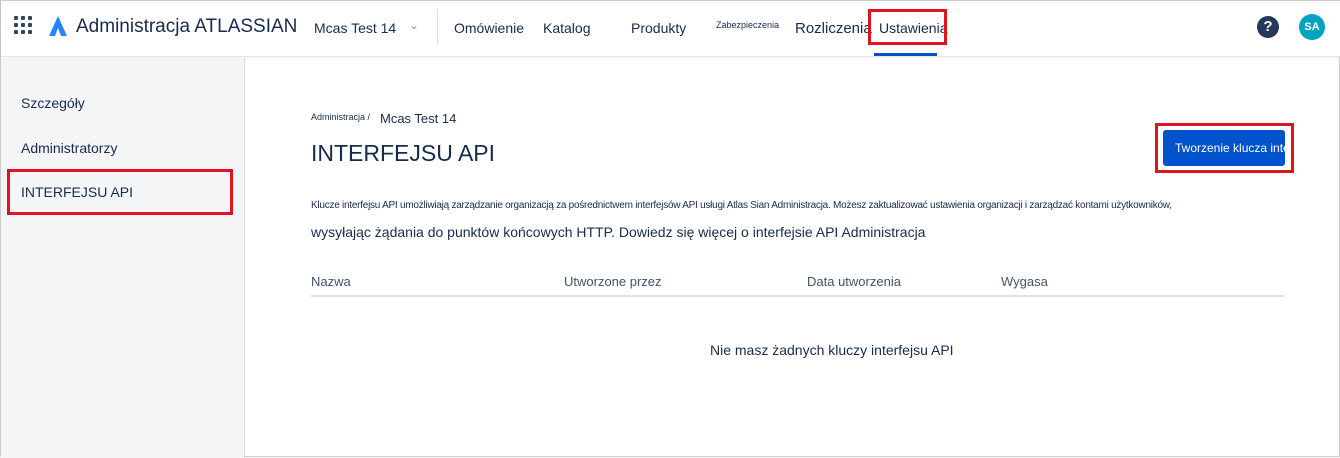  Describe the element at coordinates (489, 28) in the screenshot. I see `nav-overview: Omówienie` at that location.